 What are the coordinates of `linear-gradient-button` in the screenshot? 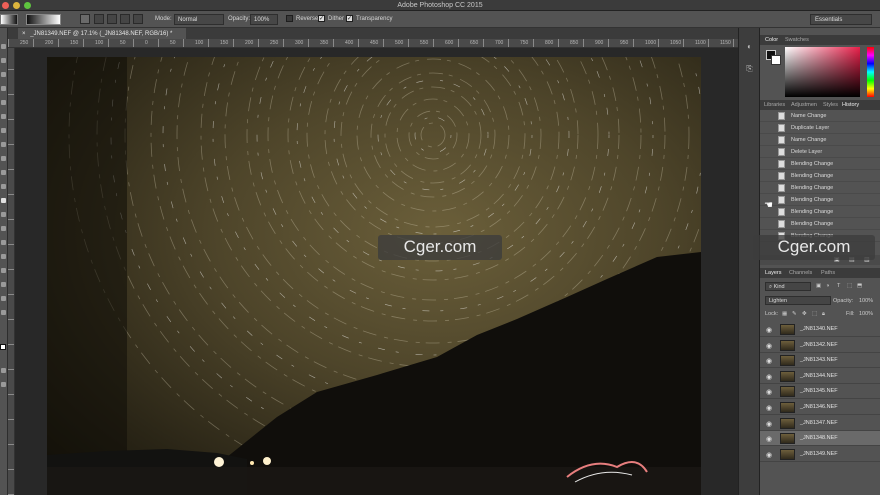 It's located at (85, 19).